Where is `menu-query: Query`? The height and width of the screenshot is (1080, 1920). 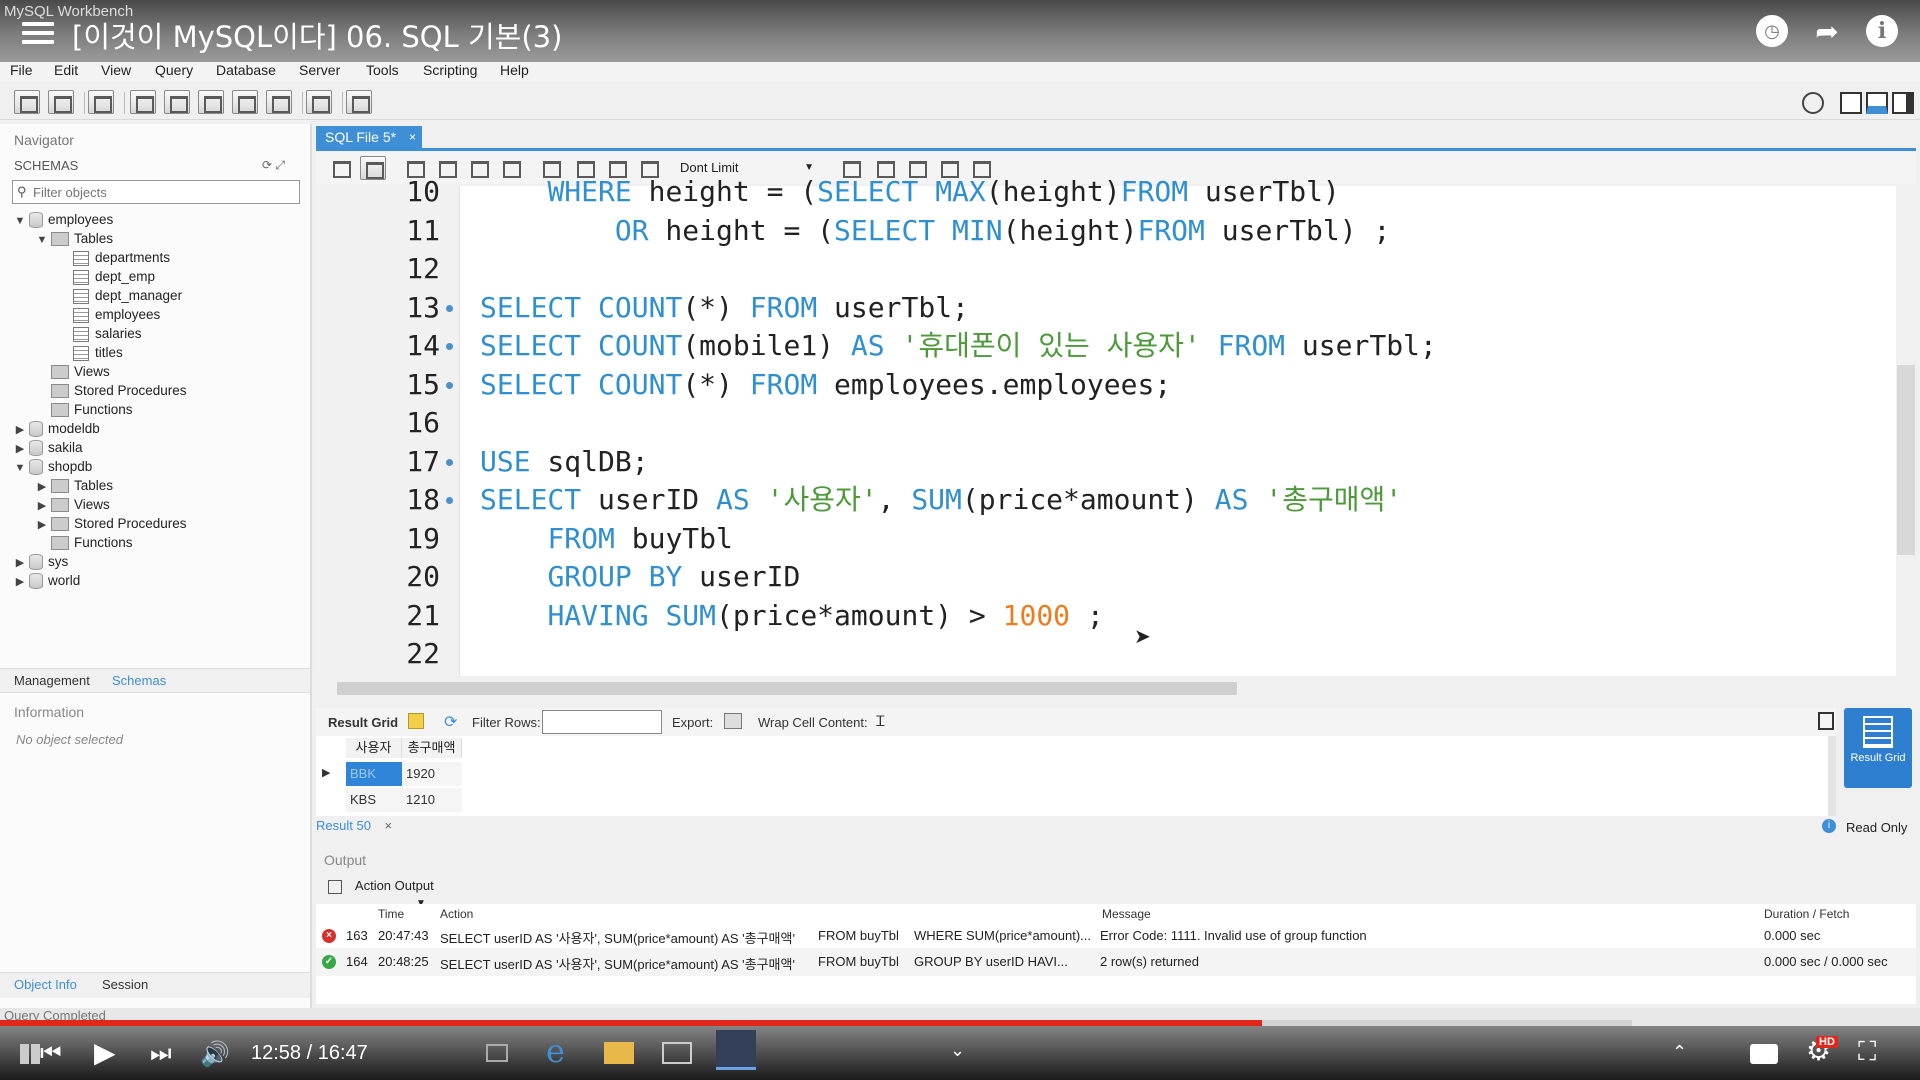 menu-query: Query is located at coordinates (174, 70).